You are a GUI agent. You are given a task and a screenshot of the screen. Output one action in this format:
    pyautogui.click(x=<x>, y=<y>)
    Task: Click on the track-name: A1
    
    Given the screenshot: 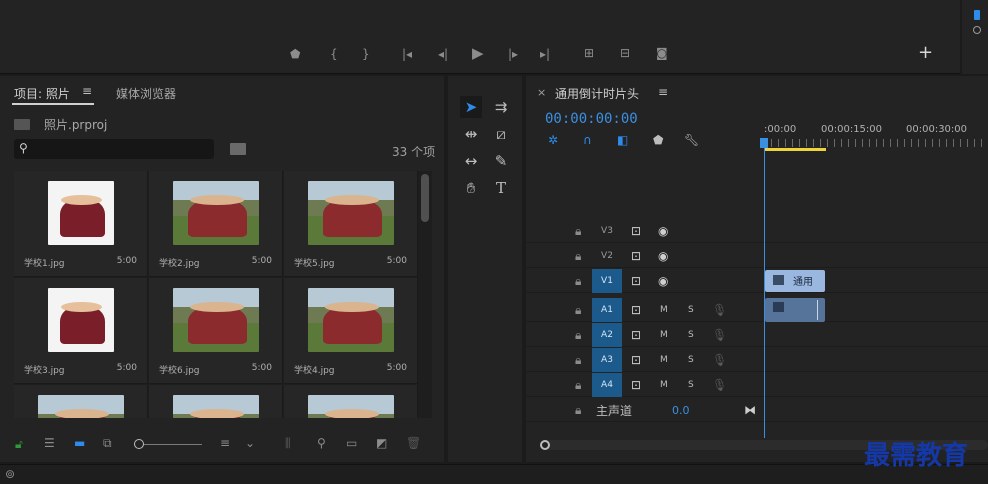 What is the action you would take?
    pyautogui.click(x=607, y=310)
    